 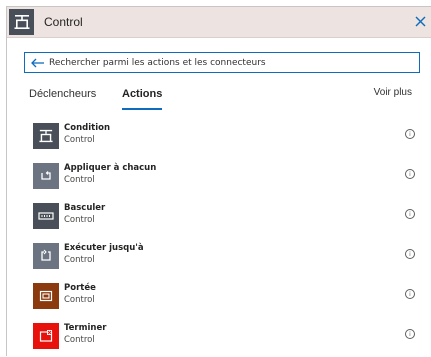 What do you see at coordinates (87, 128) in the screenshot?
I see `action-name: Condition` at bounding box center [87, 128].